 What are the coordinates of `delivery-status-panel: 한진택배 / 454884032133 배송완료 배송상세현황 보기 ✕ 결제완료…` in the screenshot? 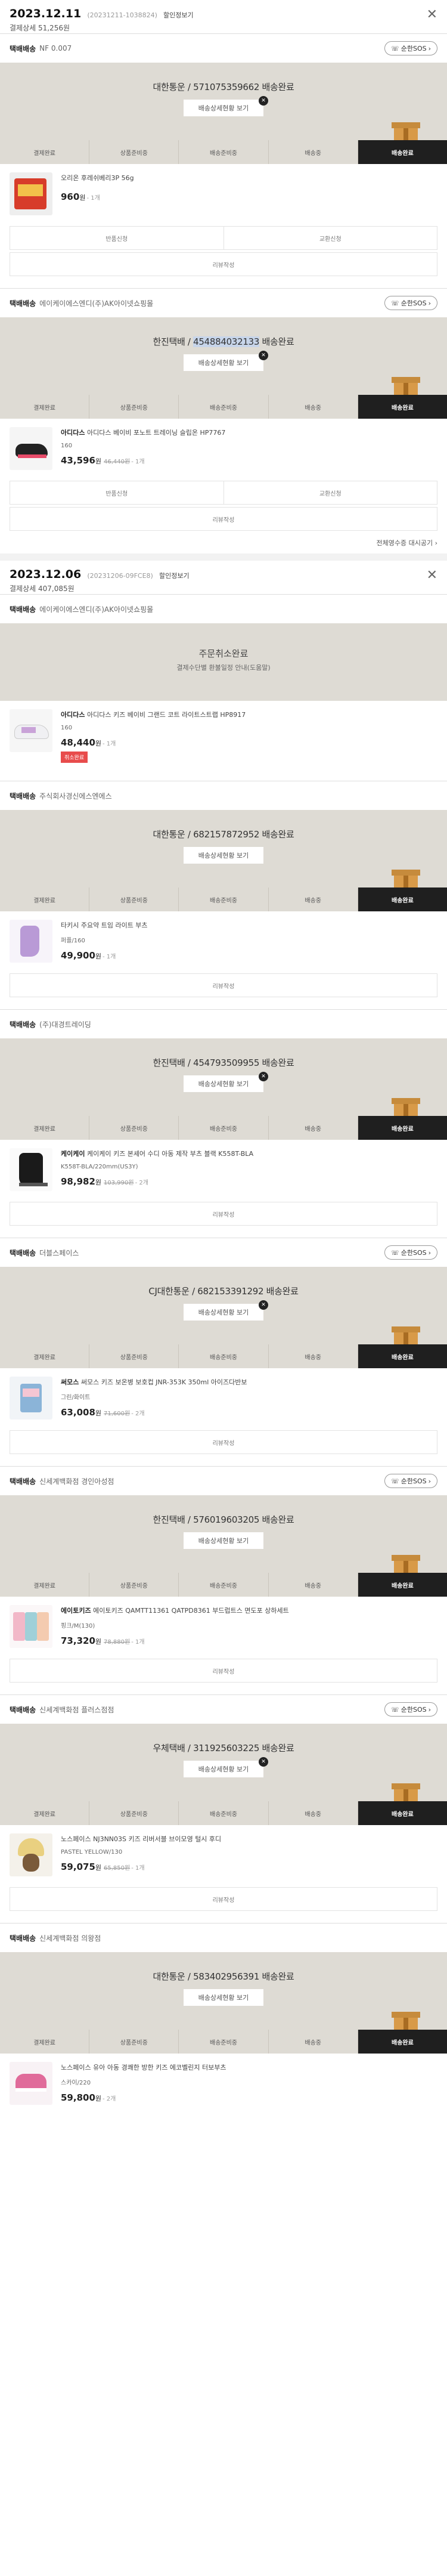 It's located at (223, 368).